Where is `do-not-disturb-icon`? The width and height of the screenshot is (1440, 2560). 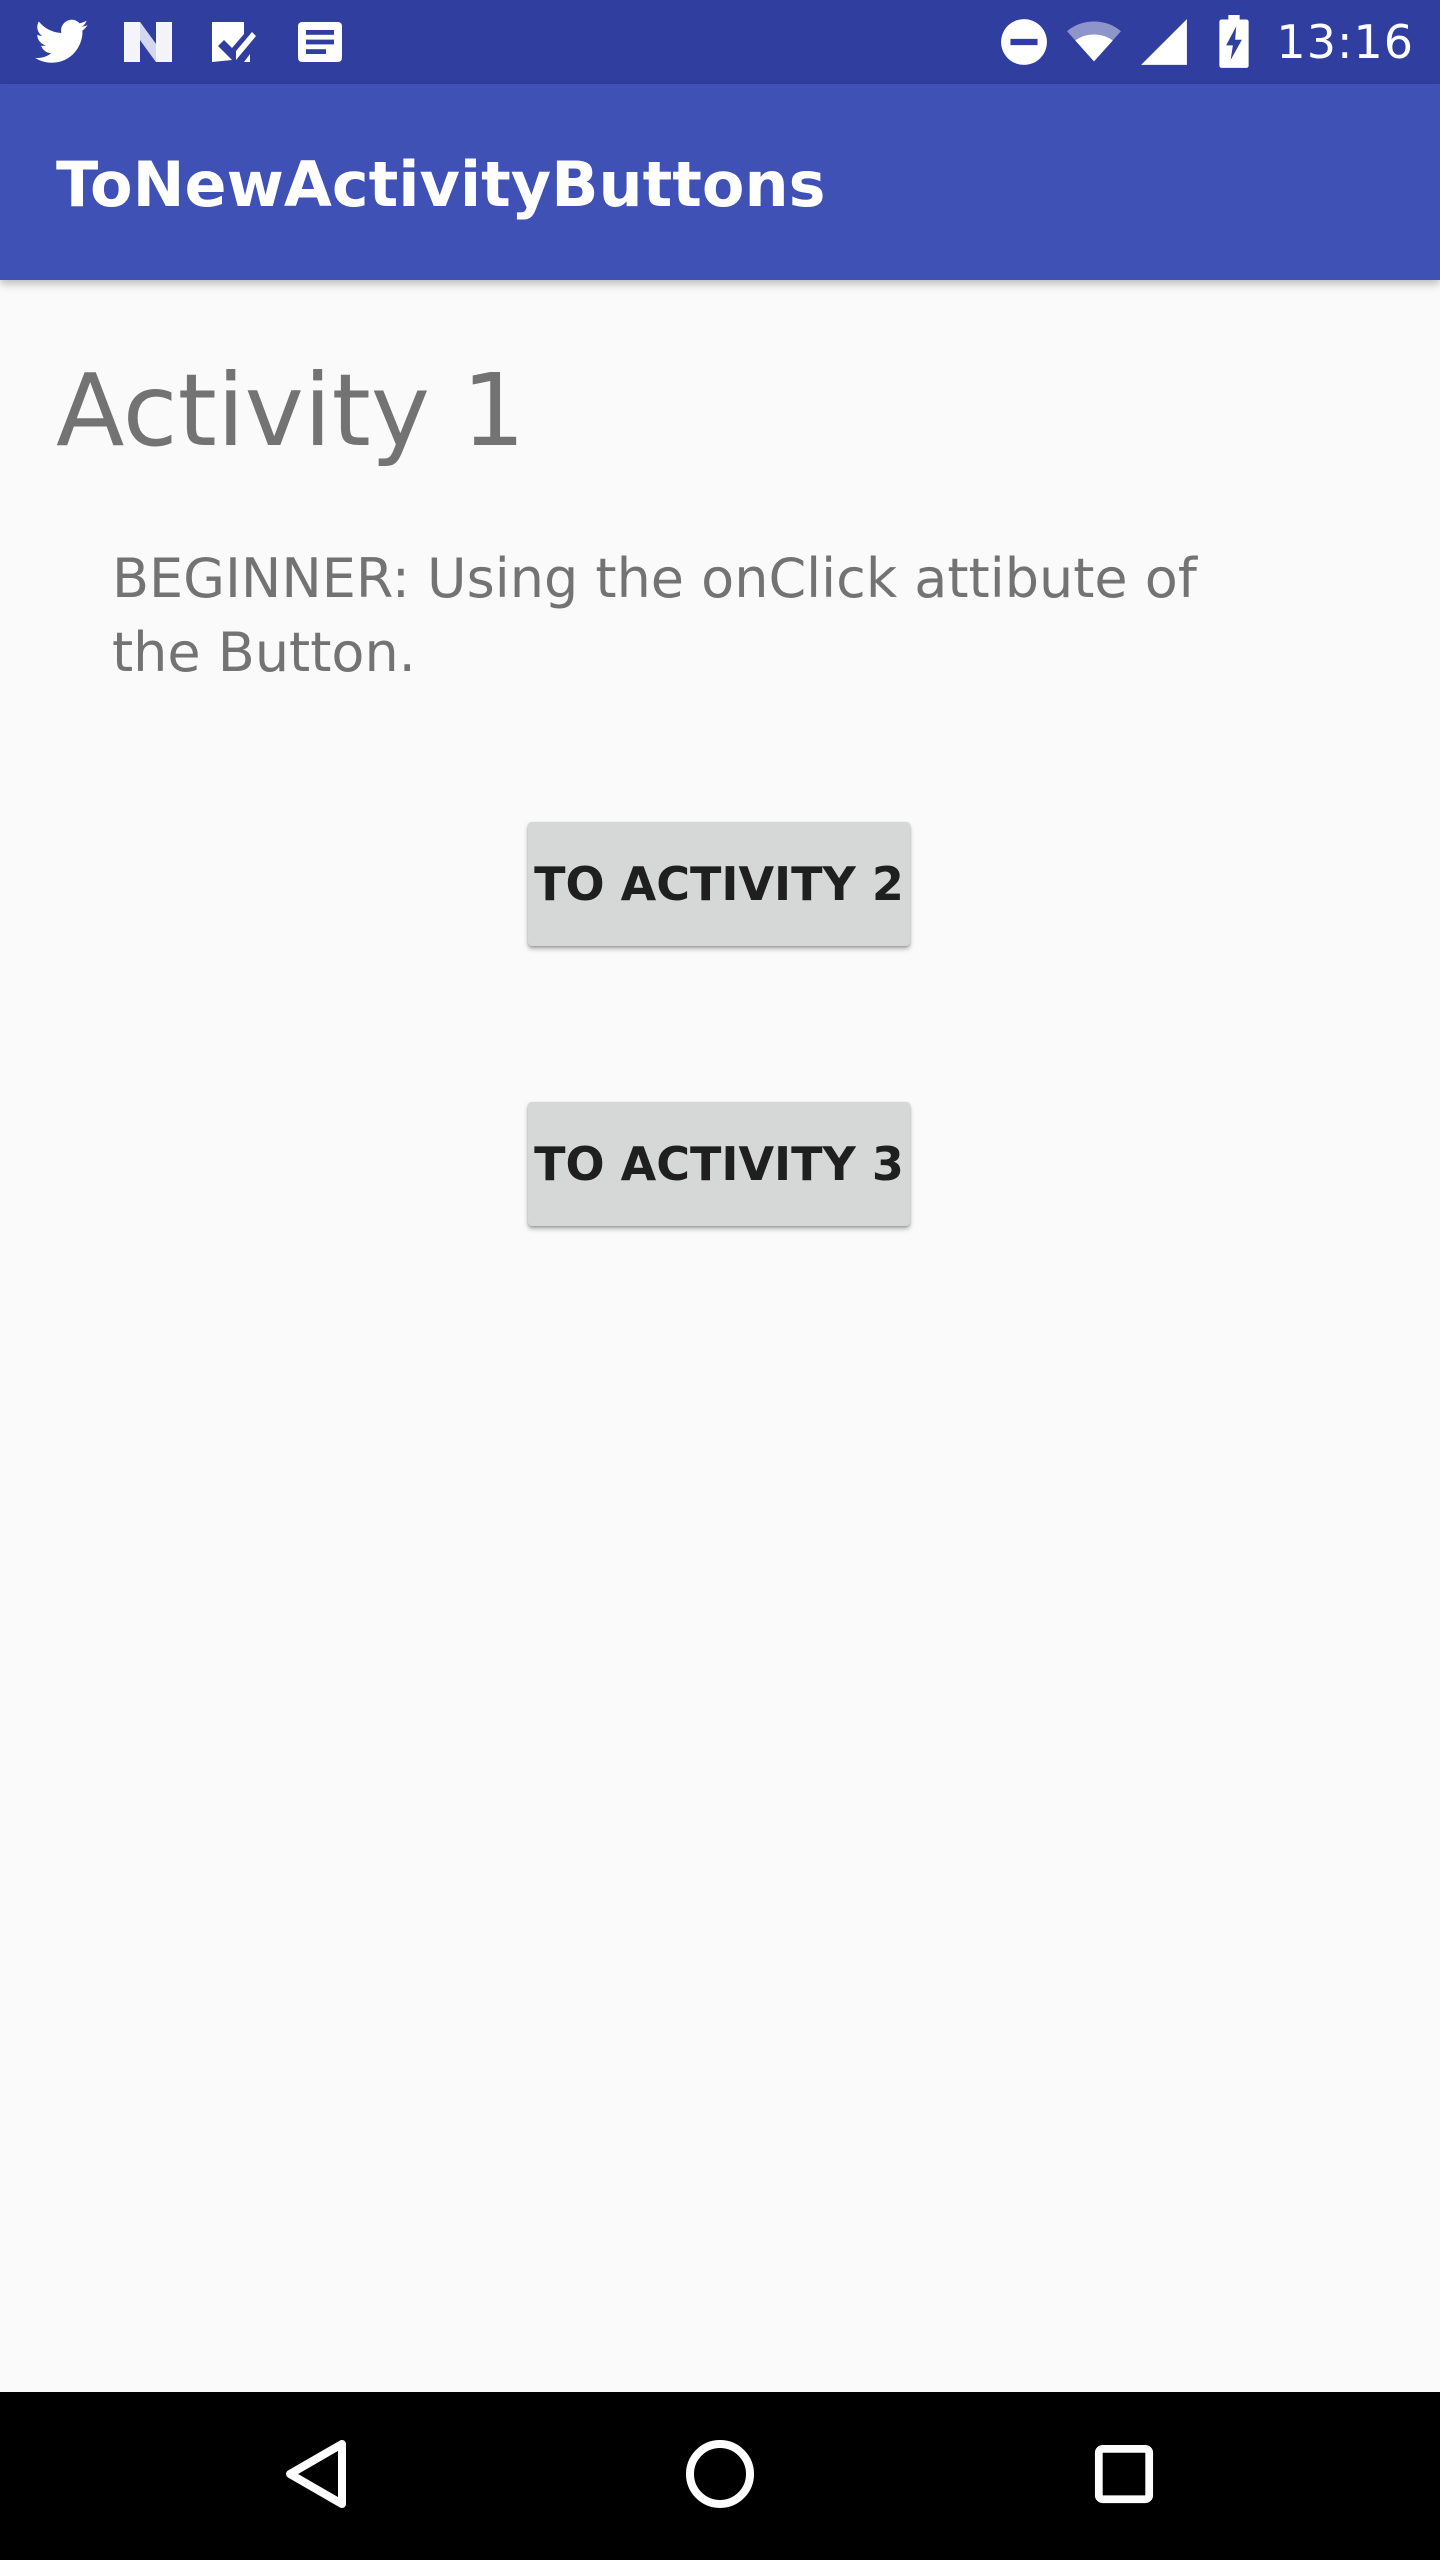 do-not-disturb-icon is located at coordinates (1024, 42).